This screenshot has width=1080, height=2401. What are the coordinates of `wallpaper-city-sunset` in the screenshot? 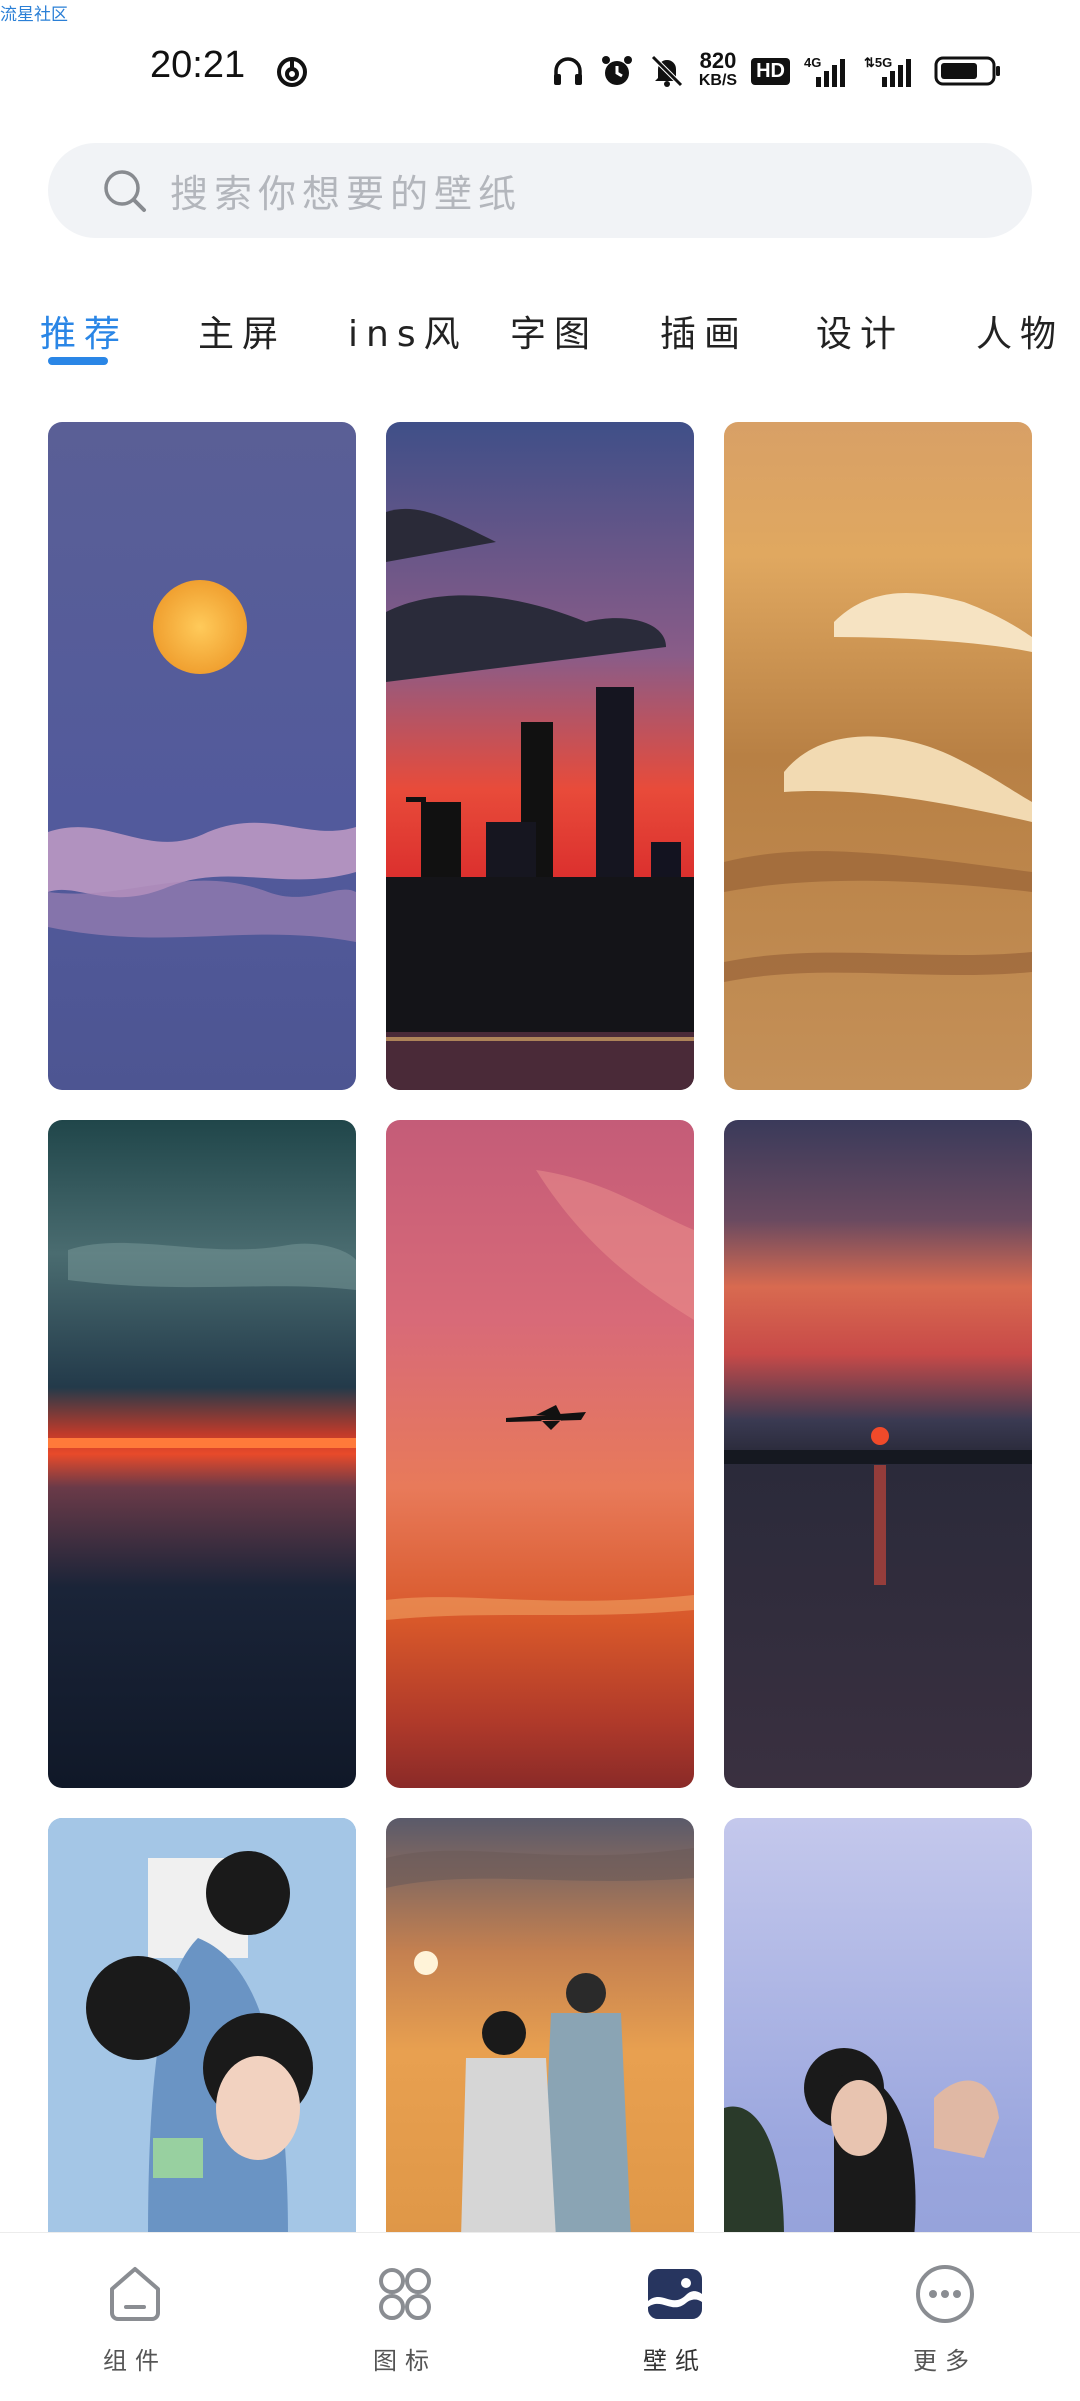 It's located at (540, 756).